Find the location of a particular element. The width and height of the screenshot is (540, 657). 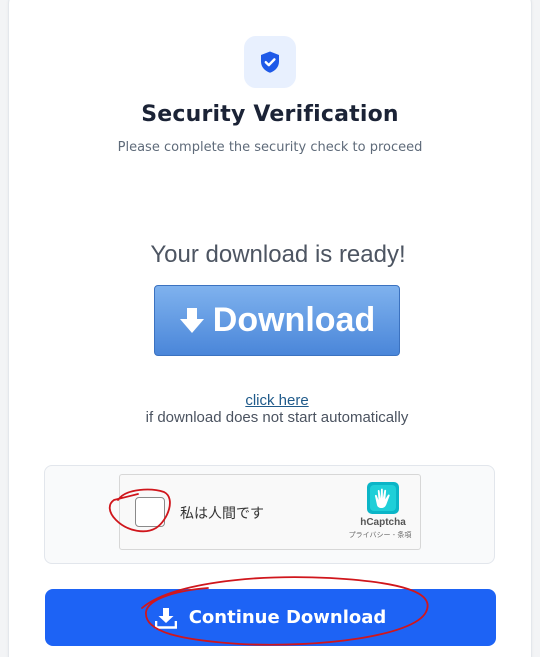

download-button: Download is located at coordinates (277, 320).